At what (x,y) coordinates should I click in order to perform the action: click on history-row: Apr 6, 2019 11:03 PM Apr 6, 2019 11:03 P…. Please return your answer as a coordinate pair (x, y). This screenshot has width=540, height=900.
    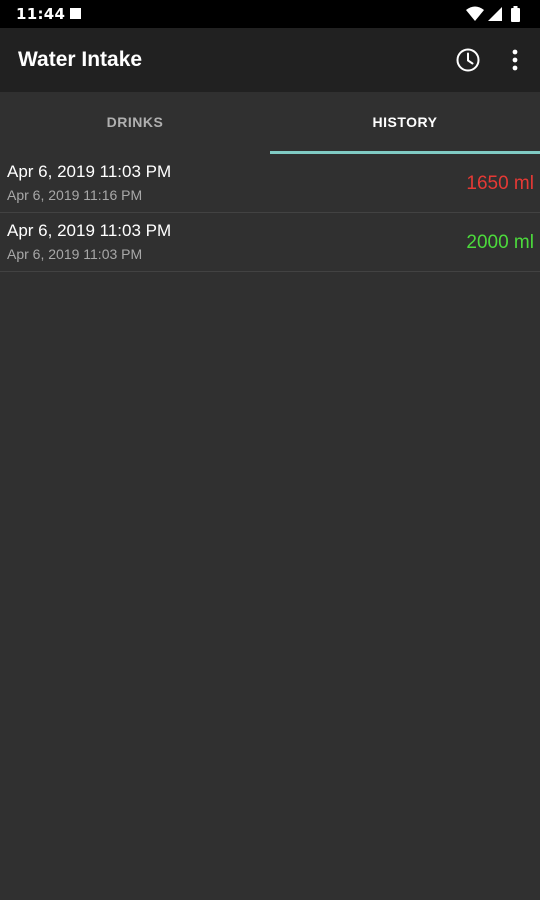
    Looking at the image, I should click on (270, 242).